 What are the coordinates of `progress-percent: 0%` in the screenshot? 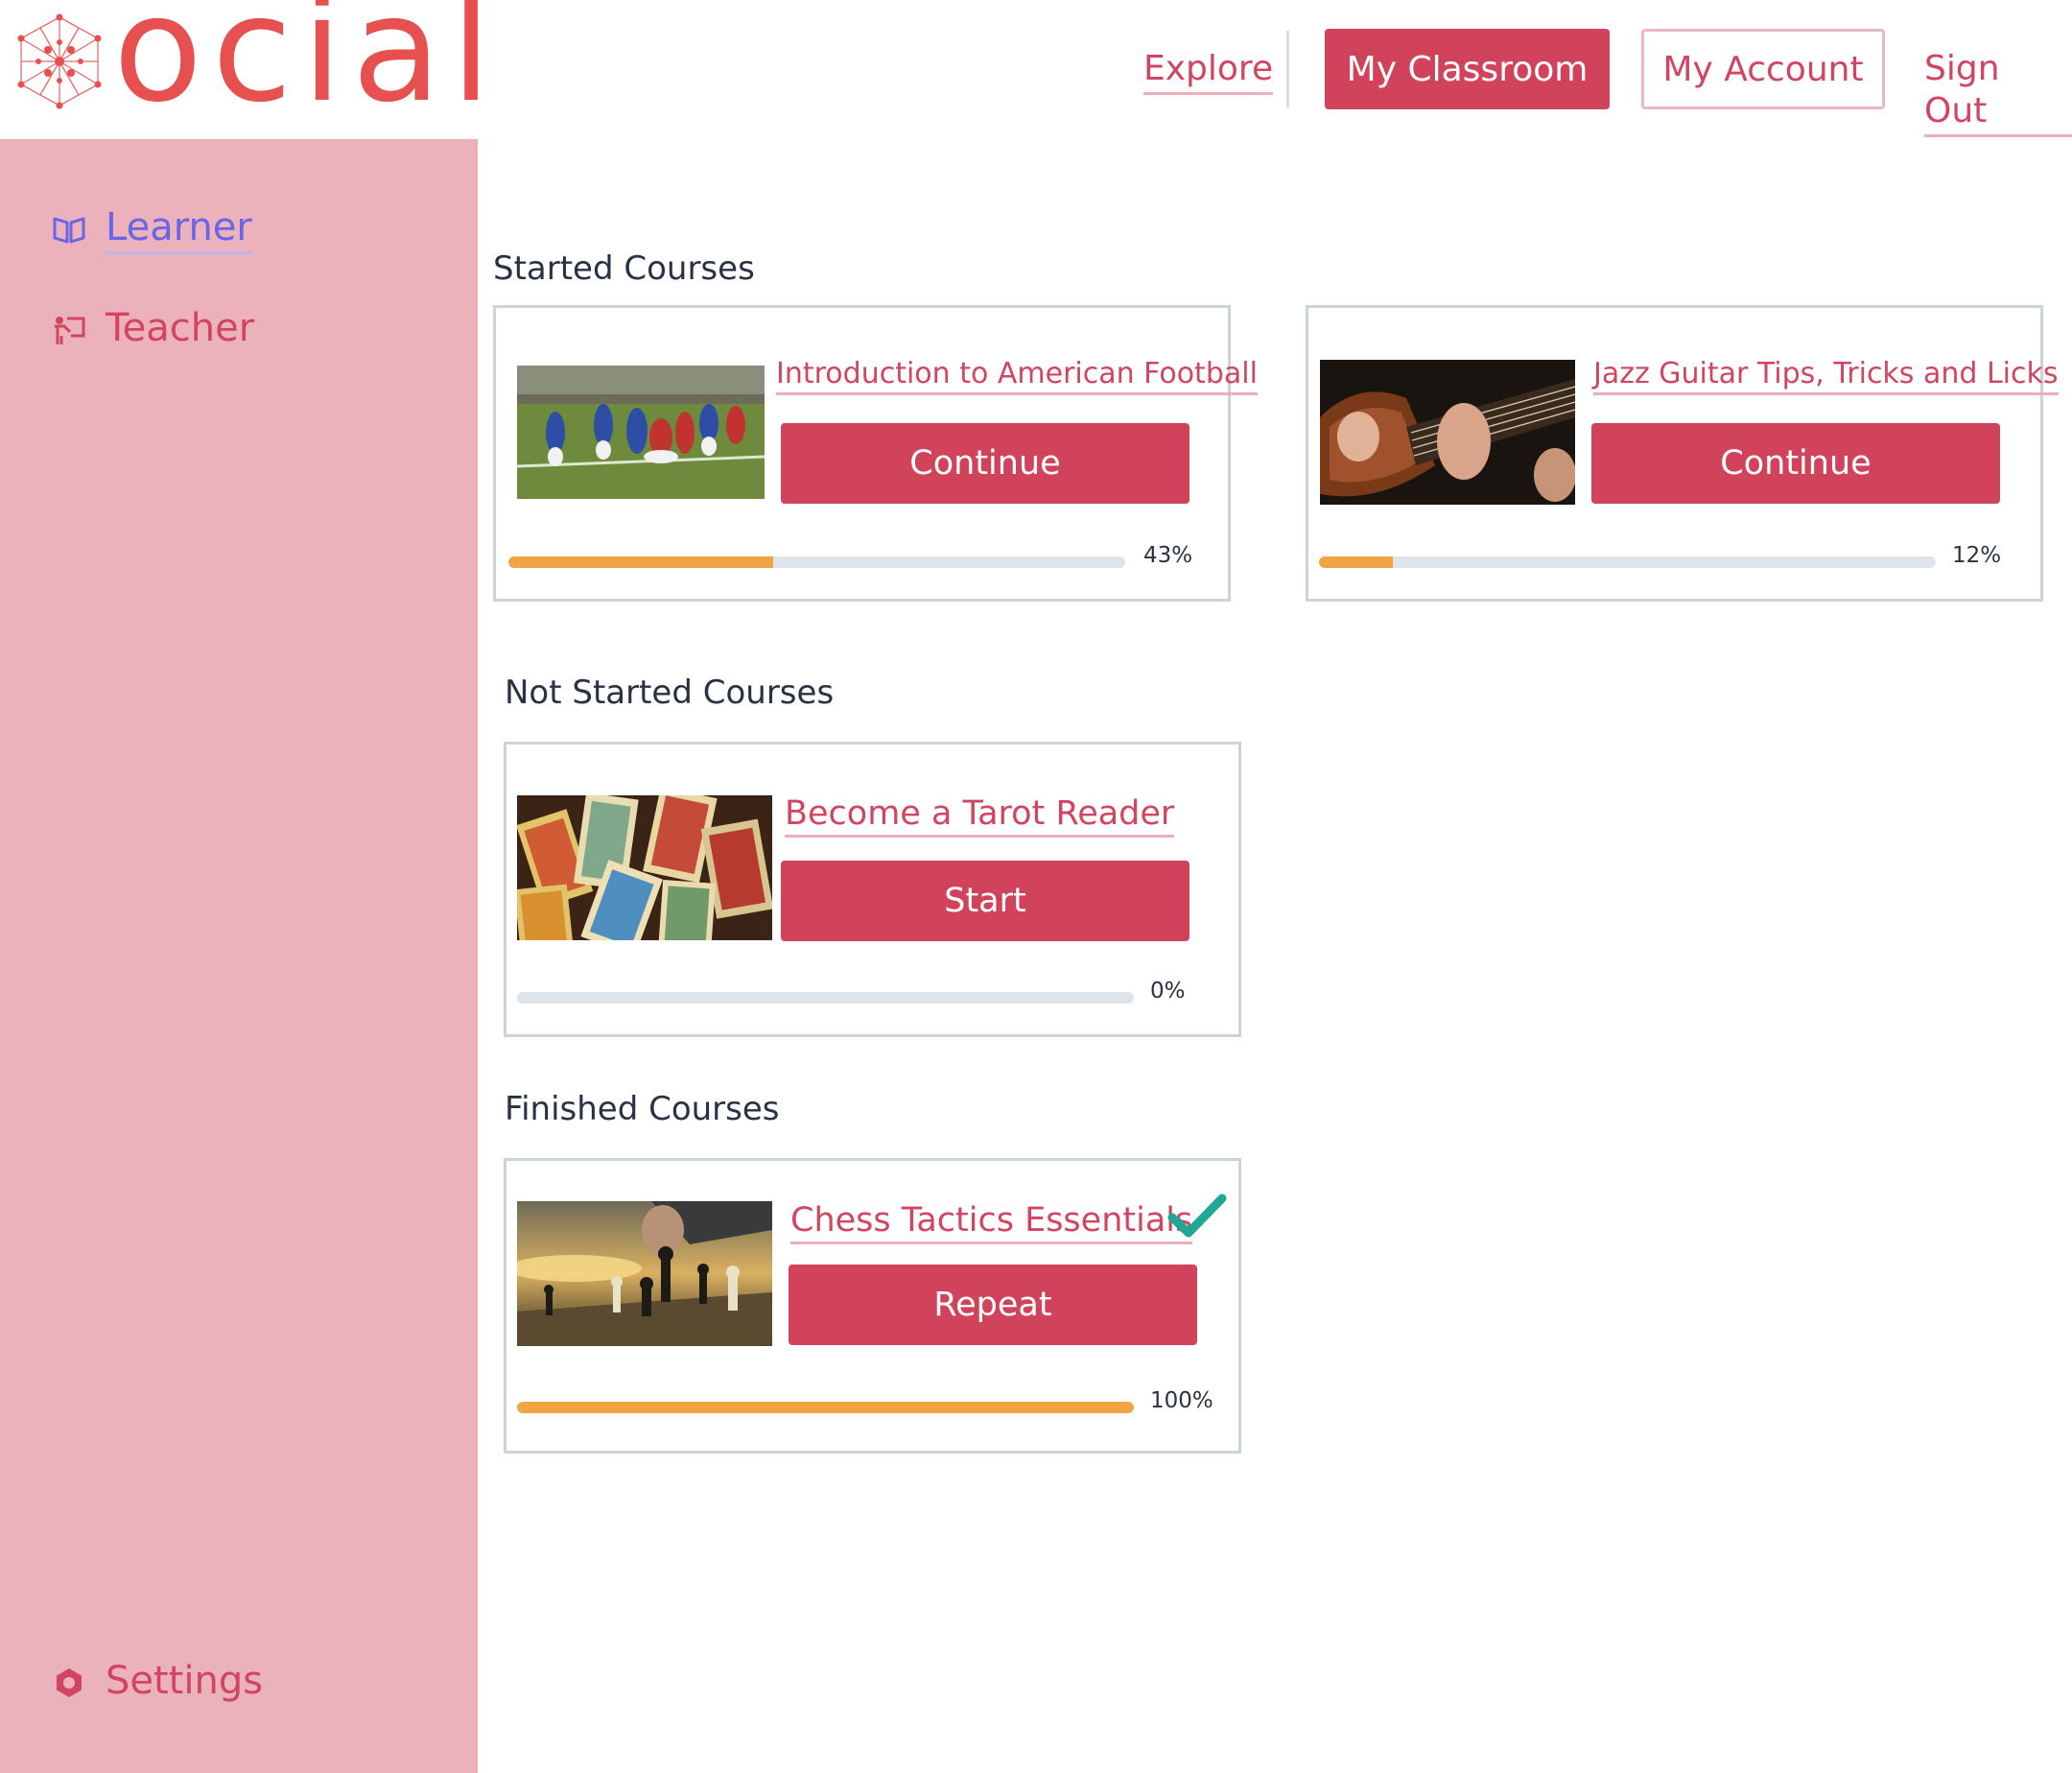 It's located at (1168, 991).